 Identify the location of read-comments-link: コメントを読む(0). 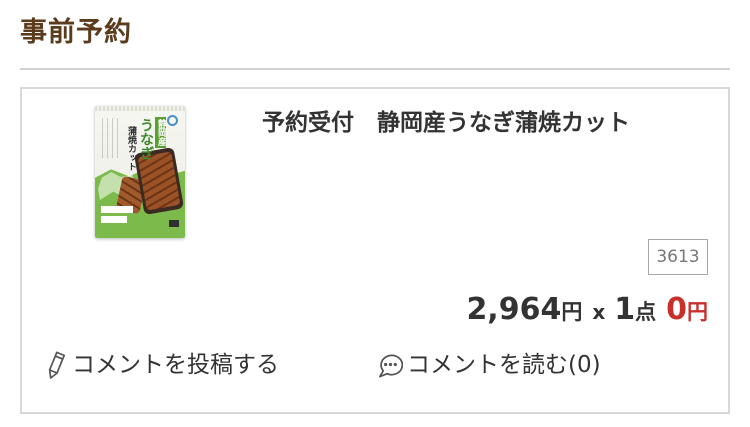
(488, 365).